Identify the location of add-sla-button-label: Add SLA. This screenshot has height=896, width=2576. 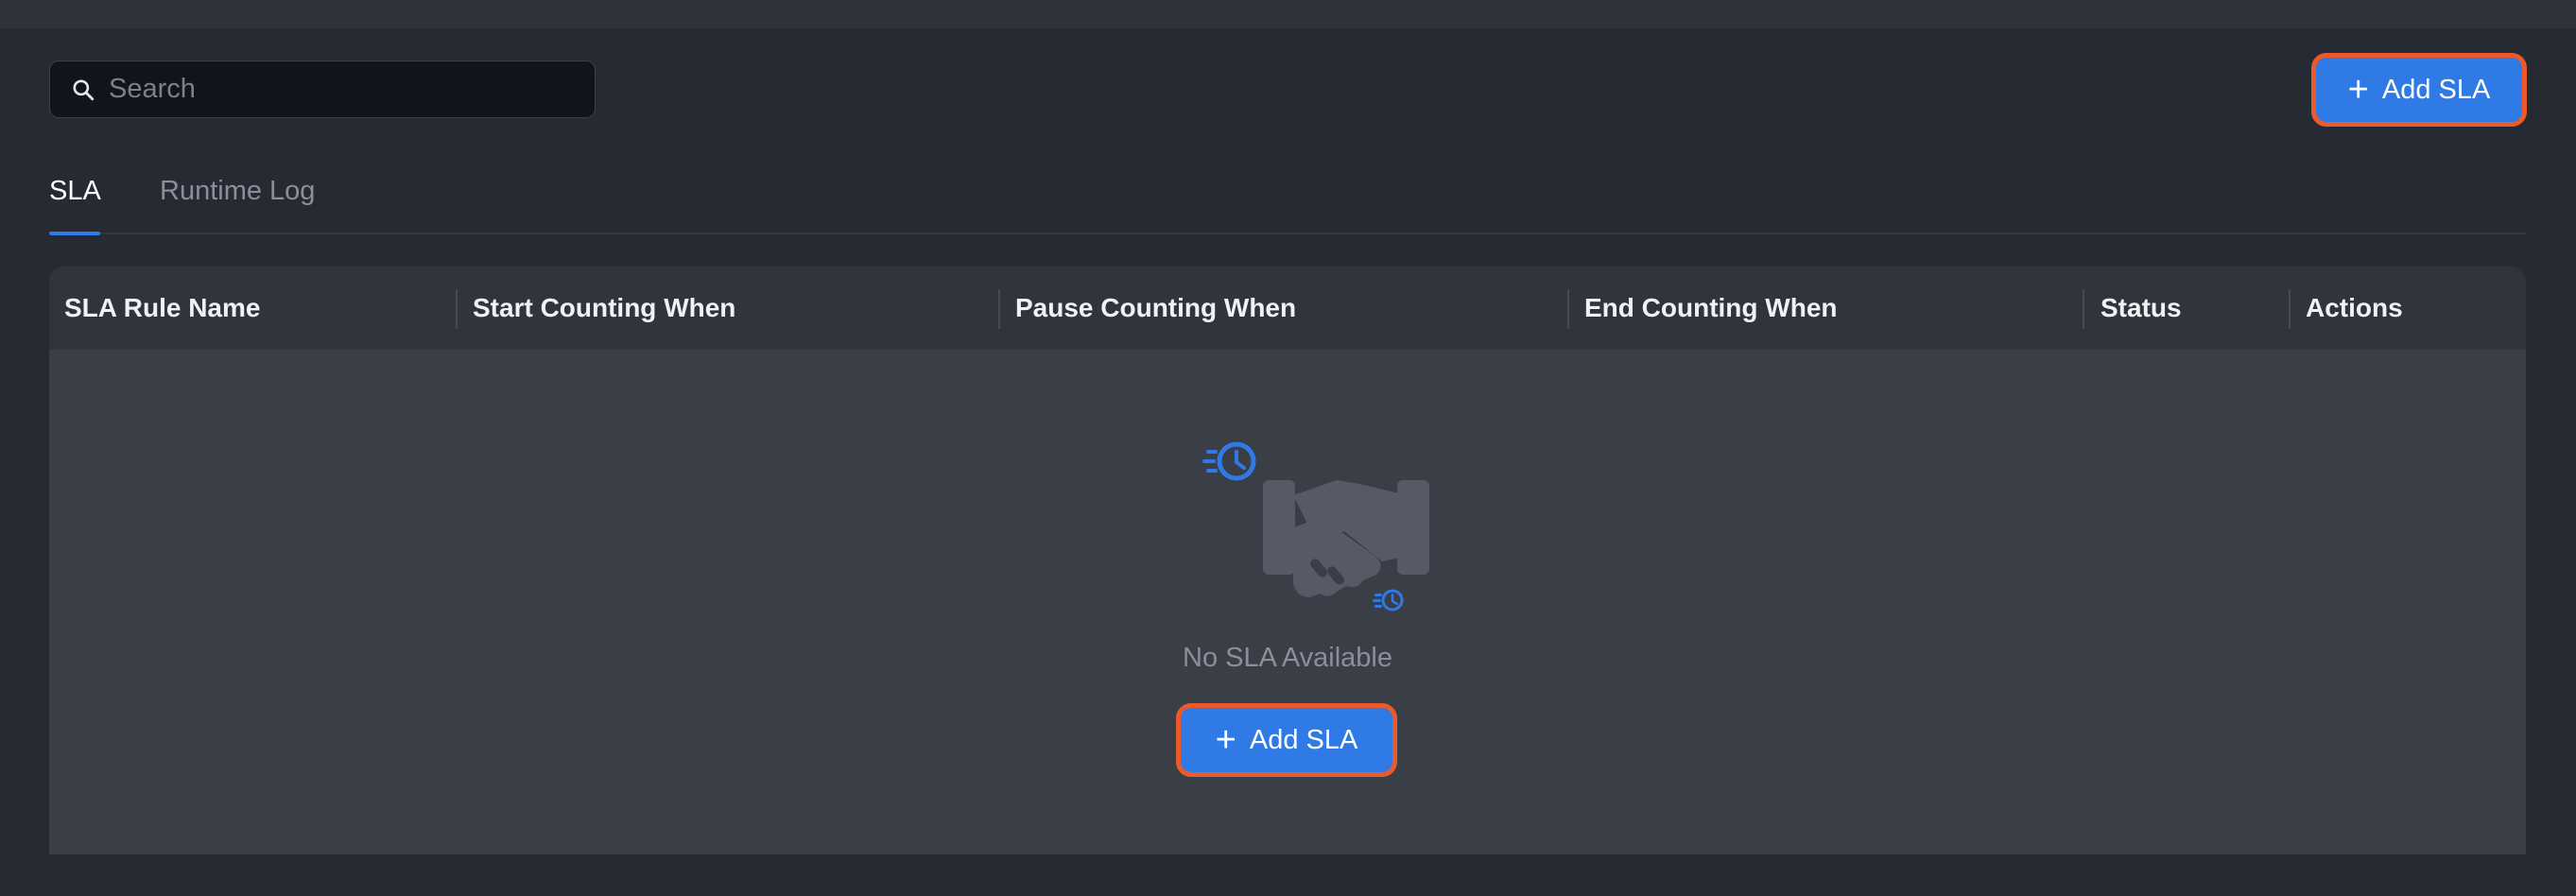
(2436, 89).